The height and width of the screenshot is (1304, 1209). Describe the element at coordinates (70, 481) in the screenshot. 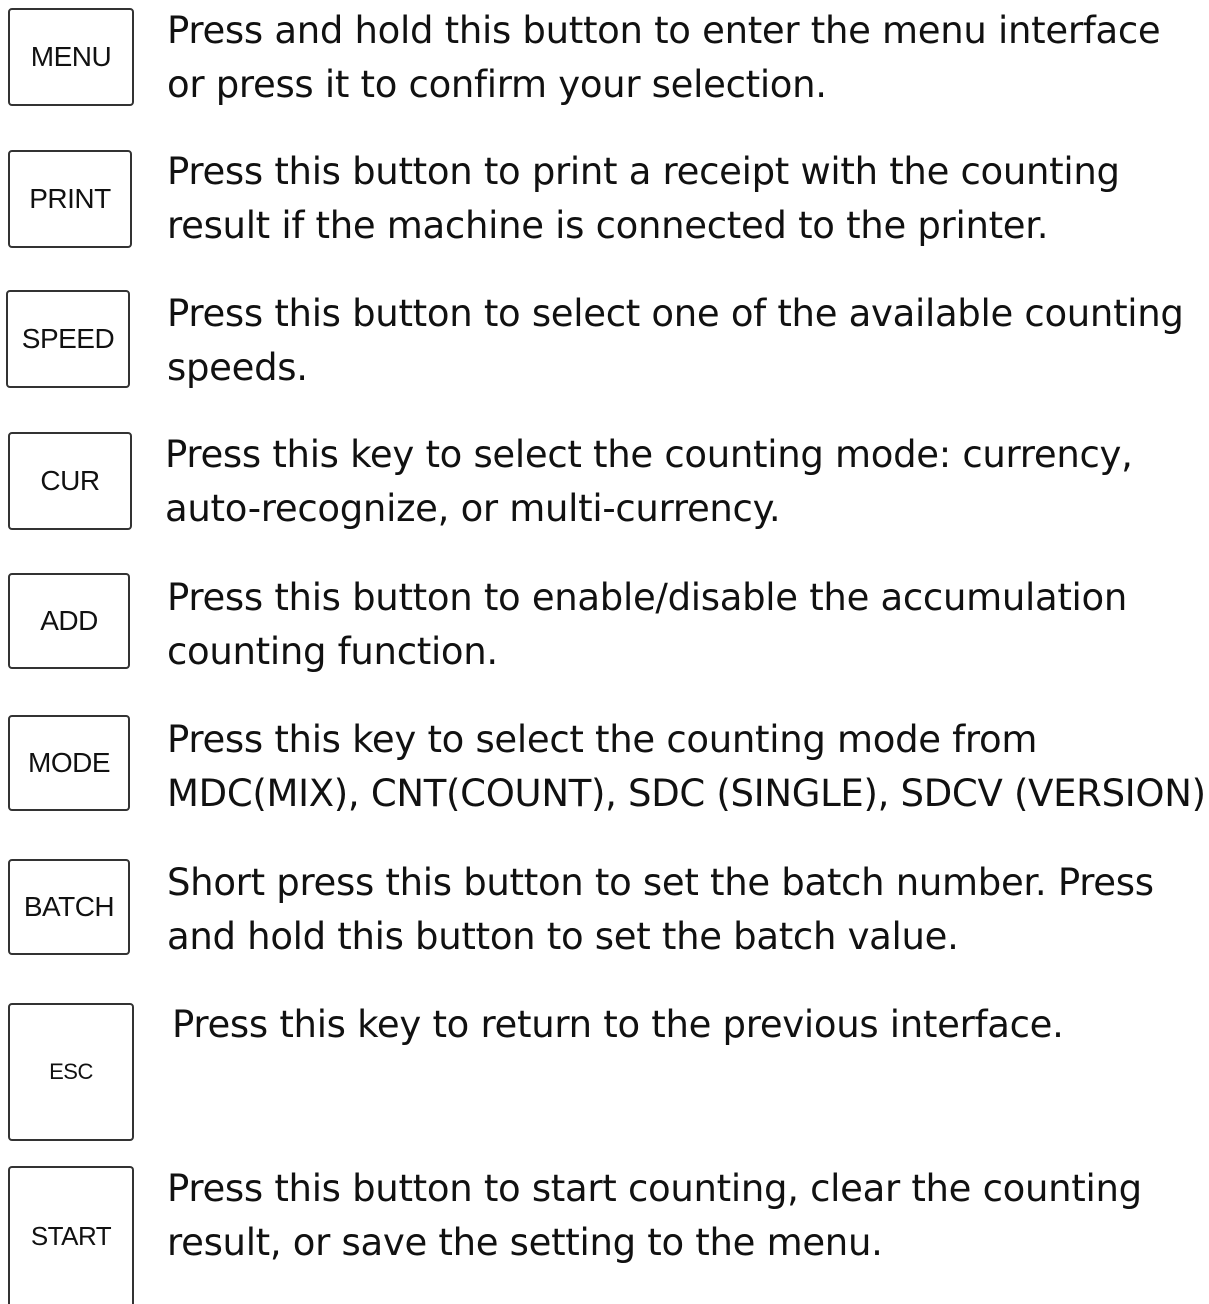

I see `cur-key: CUR` at that location.